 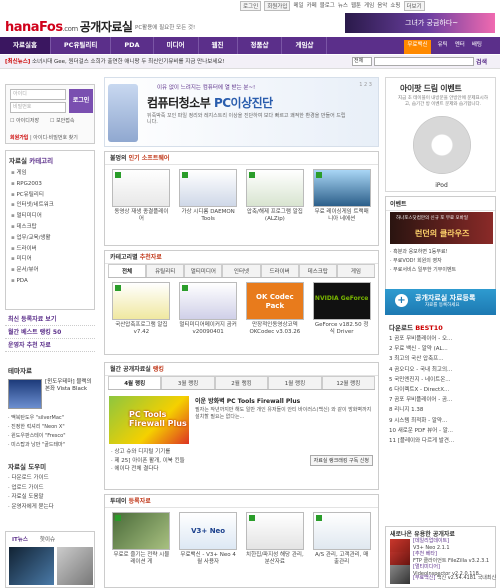 What do you see at coordinates (241, 270) in the screenshot?
I see `tab-internet: 인터넷` at bounding box center [241, 270].